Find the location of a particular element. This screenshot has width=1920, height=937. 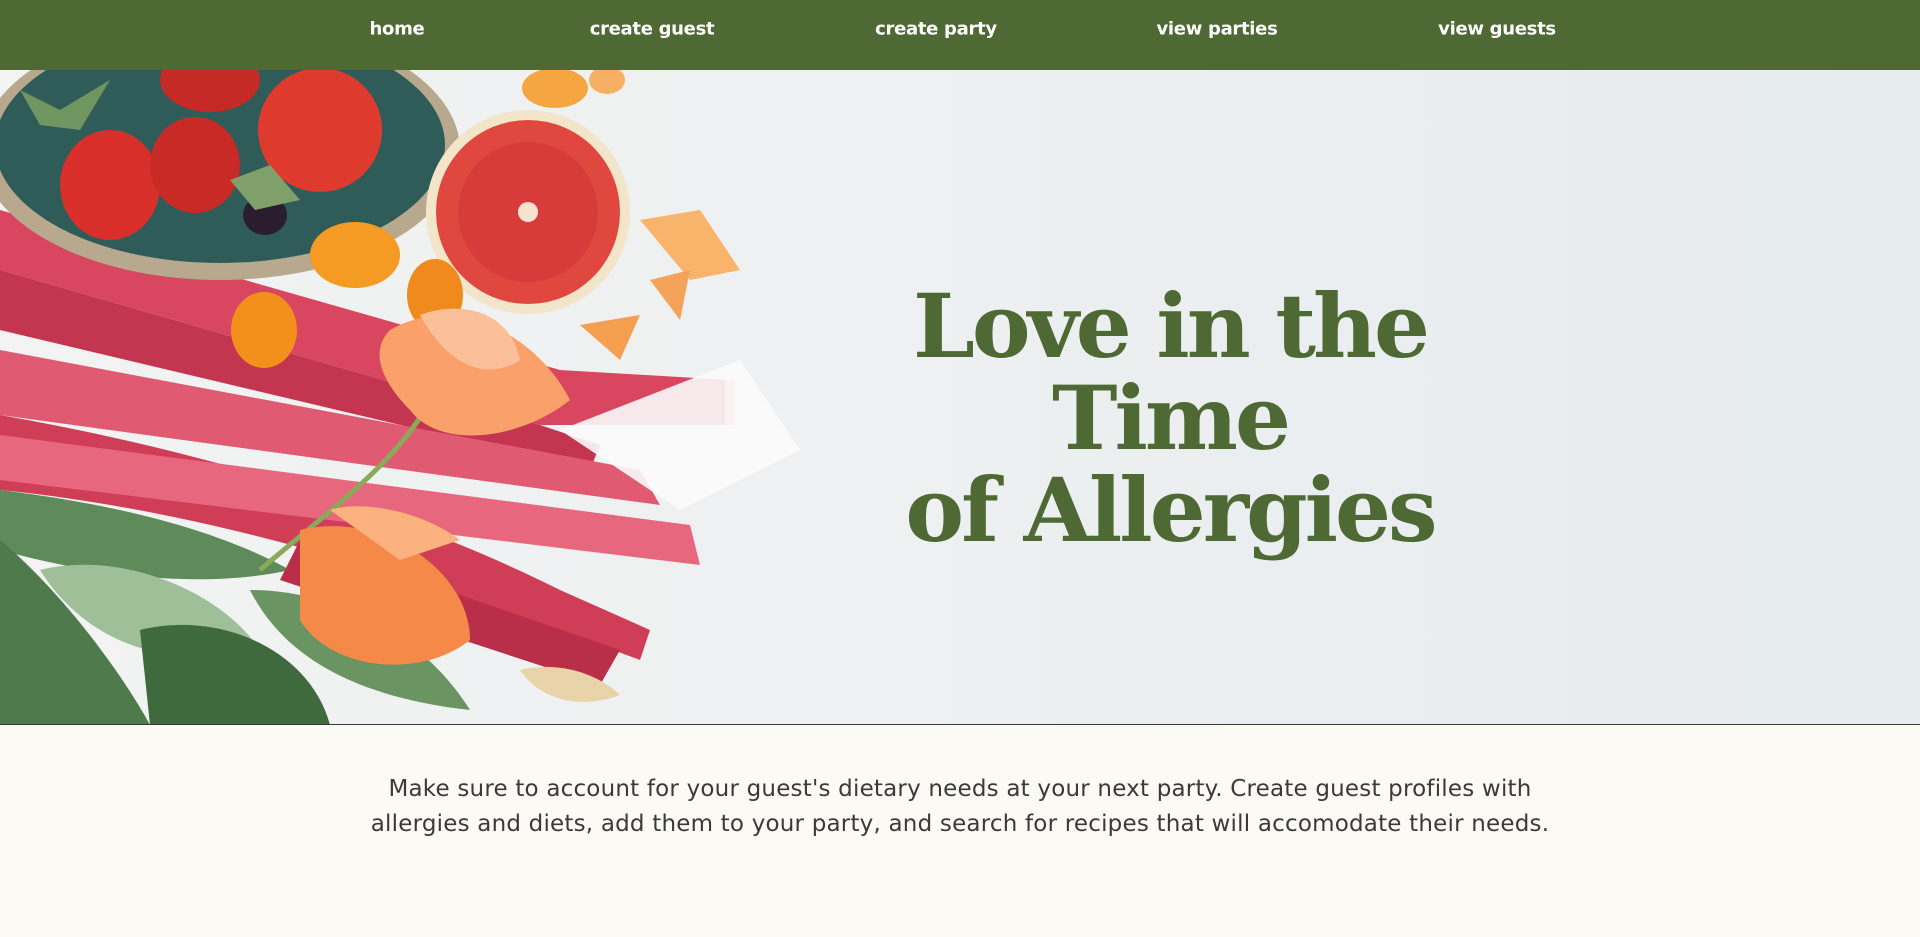

nav-link-create-guest: create guest is located at coordinates (652, 29).